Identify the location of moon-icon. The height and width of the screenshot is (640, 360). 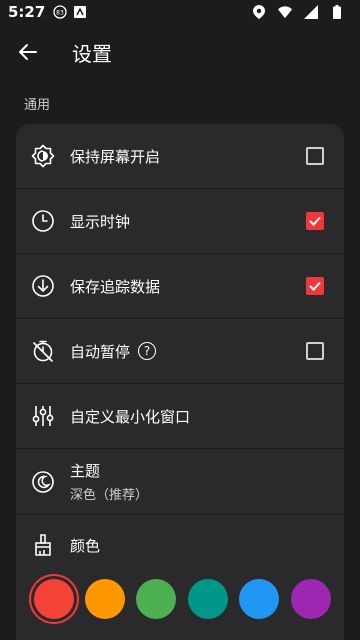
(43, 481).